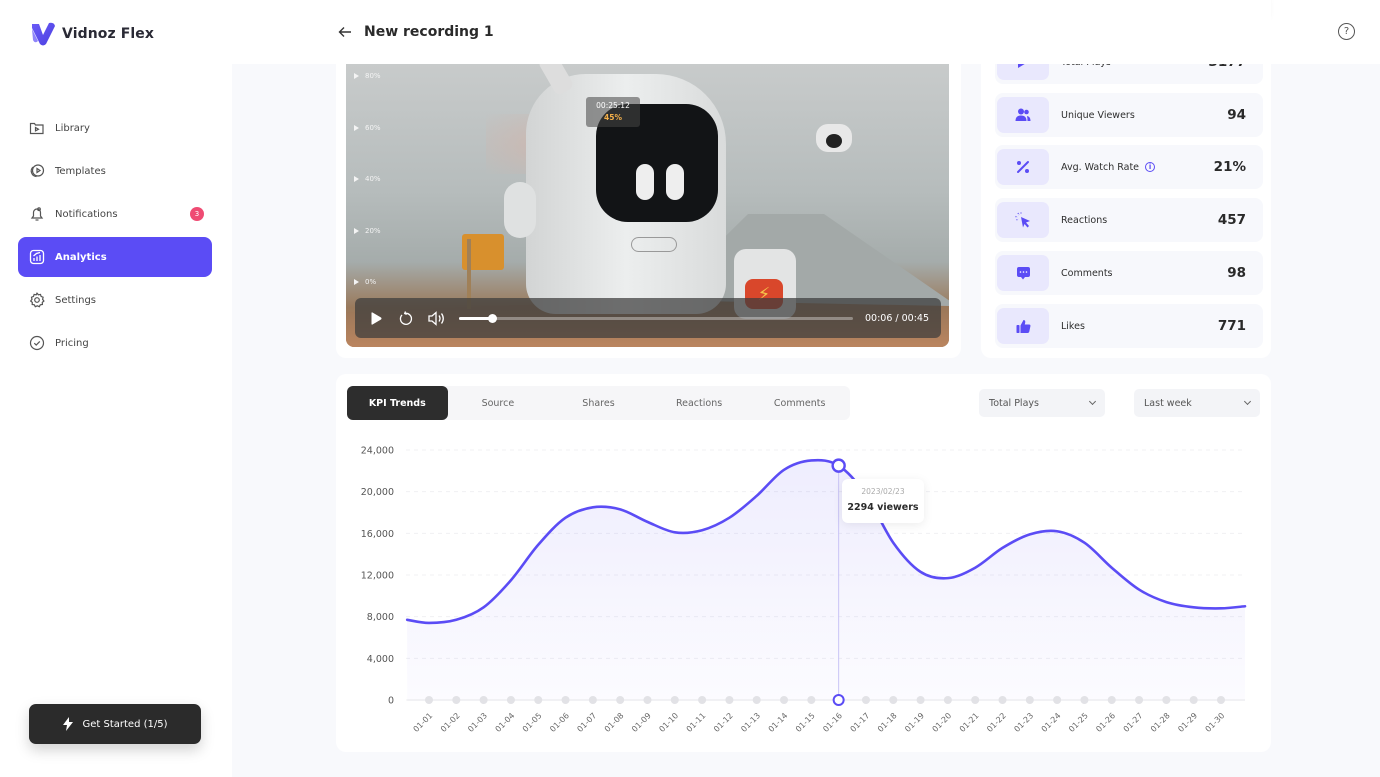 This screenshot has height=777, width=1380. I want to click on date-range-select: Last week, so click(1197, 403).